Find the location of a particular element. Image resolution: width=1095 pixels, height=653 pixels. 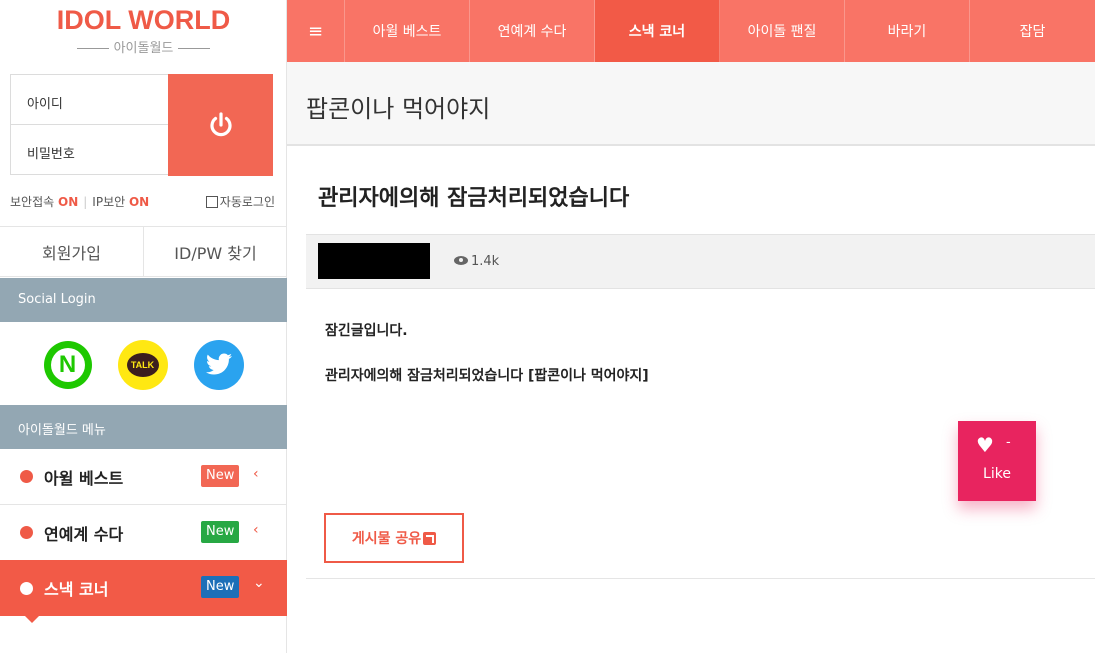

join-link: 회원가입 is located at coordinates (72, 251).